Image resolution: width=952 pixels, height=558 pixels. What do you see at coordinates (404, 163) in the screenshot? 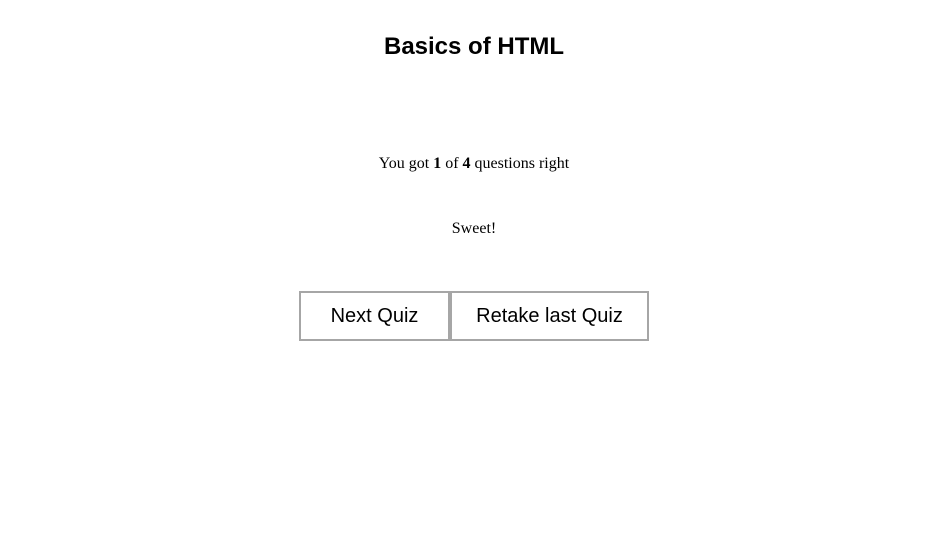
I see `score-prefix: You got` at bounding box center [404, 163].